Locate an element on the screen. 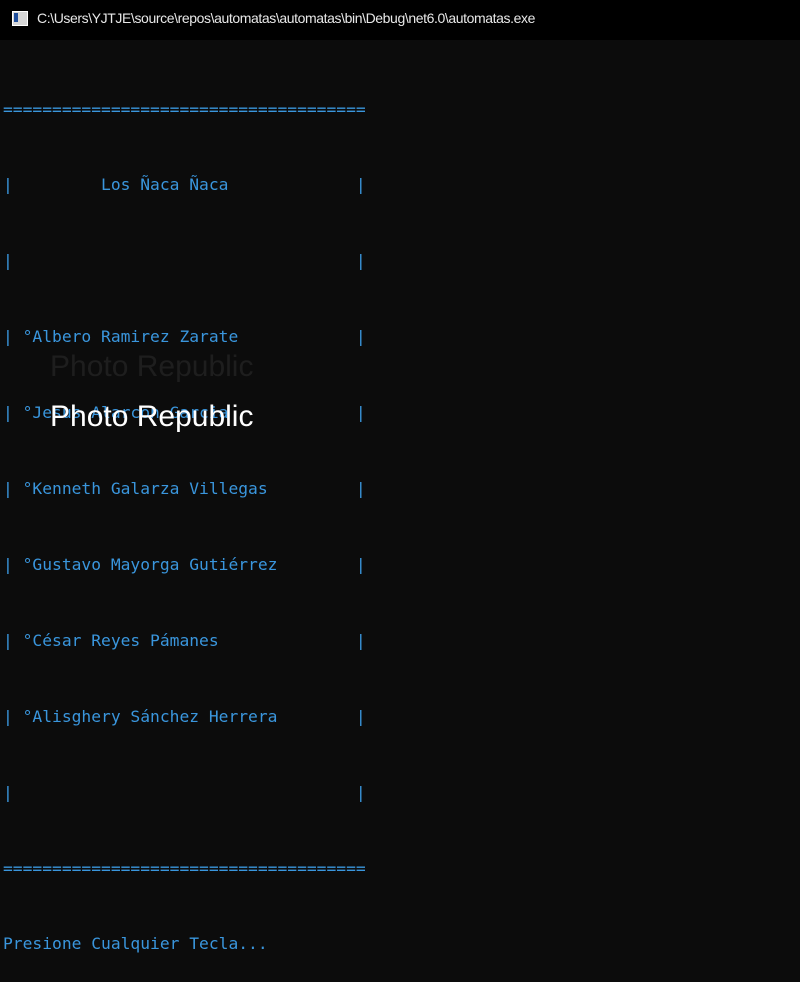 This screenshot has height=982, width=800. console-member-line: | °Gustavo Mayorga Gutiérrez | is located at coordinates (184, 564).